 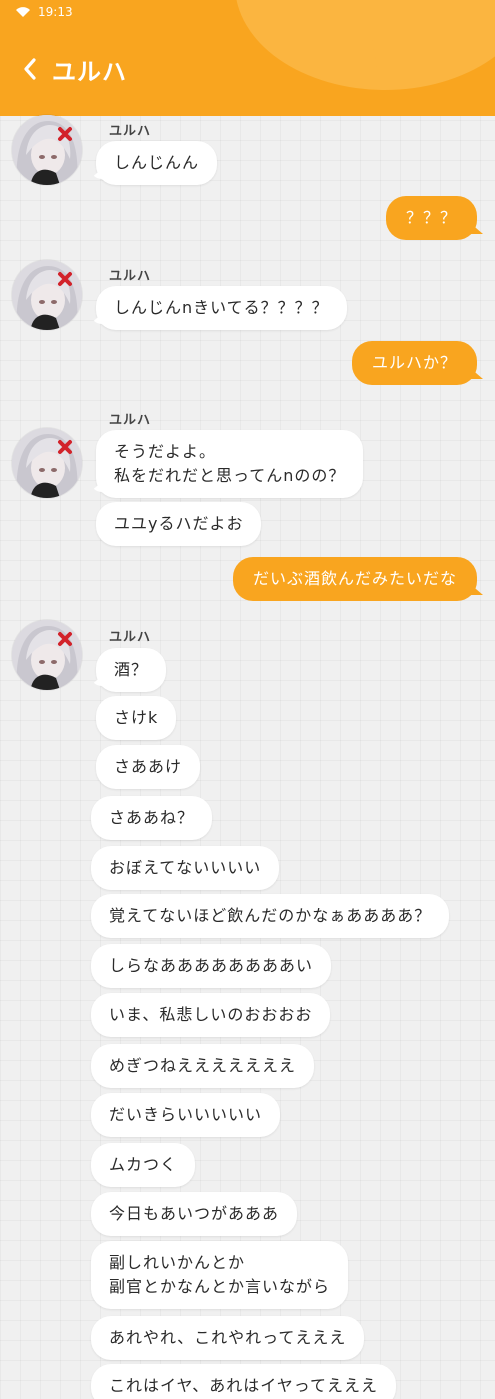 What do you see at coordinates (148, 767) in the screenshot?
I see `incoming-message-bubble: さああけ` at bounding box center [148, 767].